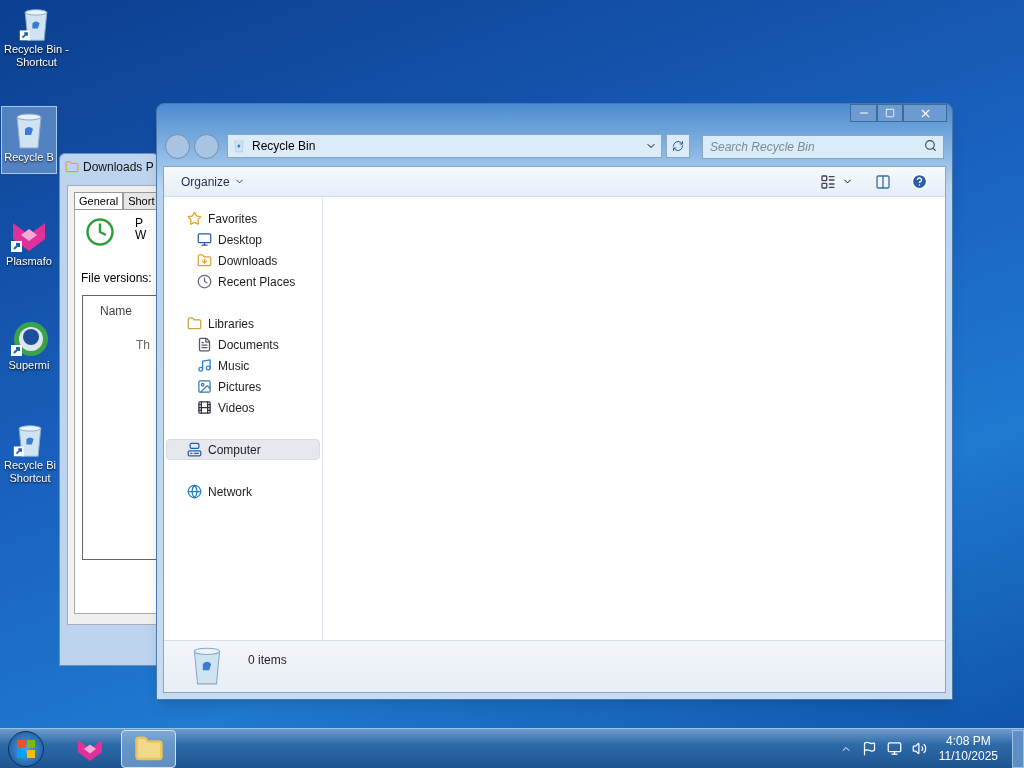 This screenshot has width=1024, height=768. I want to click on view-icon, so click(828, 181).